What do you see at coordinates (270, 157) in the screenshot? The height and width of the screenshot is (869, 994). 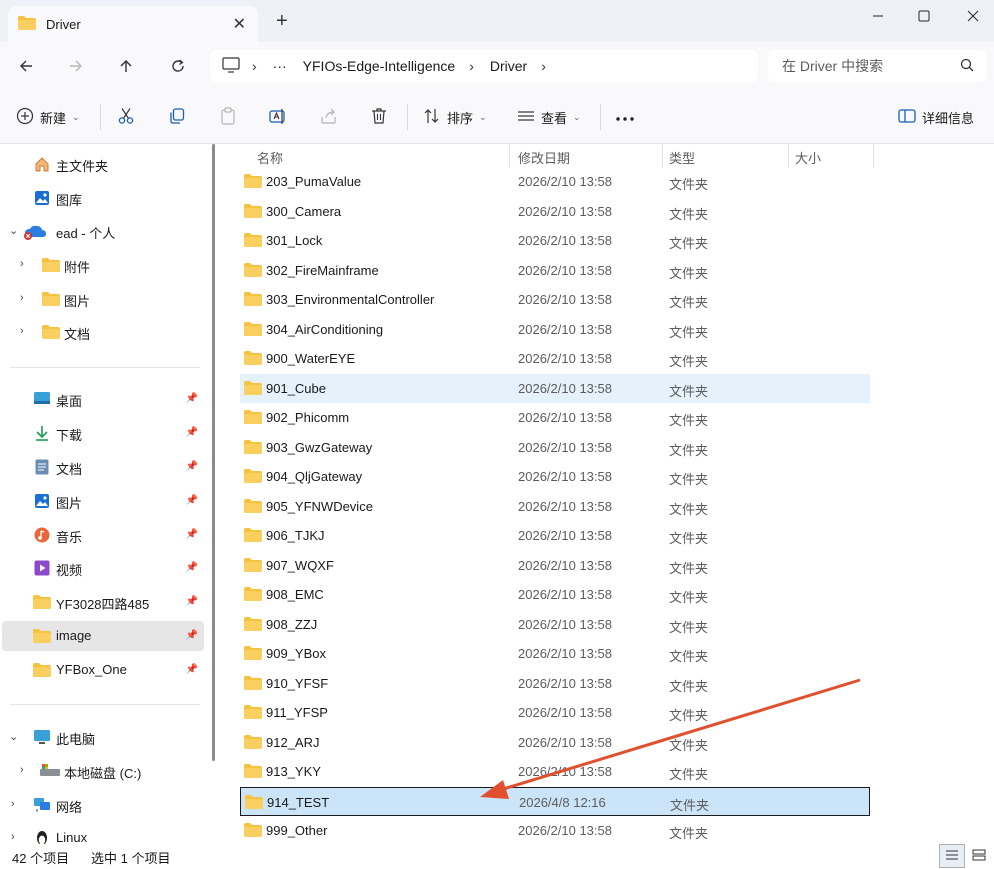 I see `column-name-header: 名称` at bounding box center [270, 157].